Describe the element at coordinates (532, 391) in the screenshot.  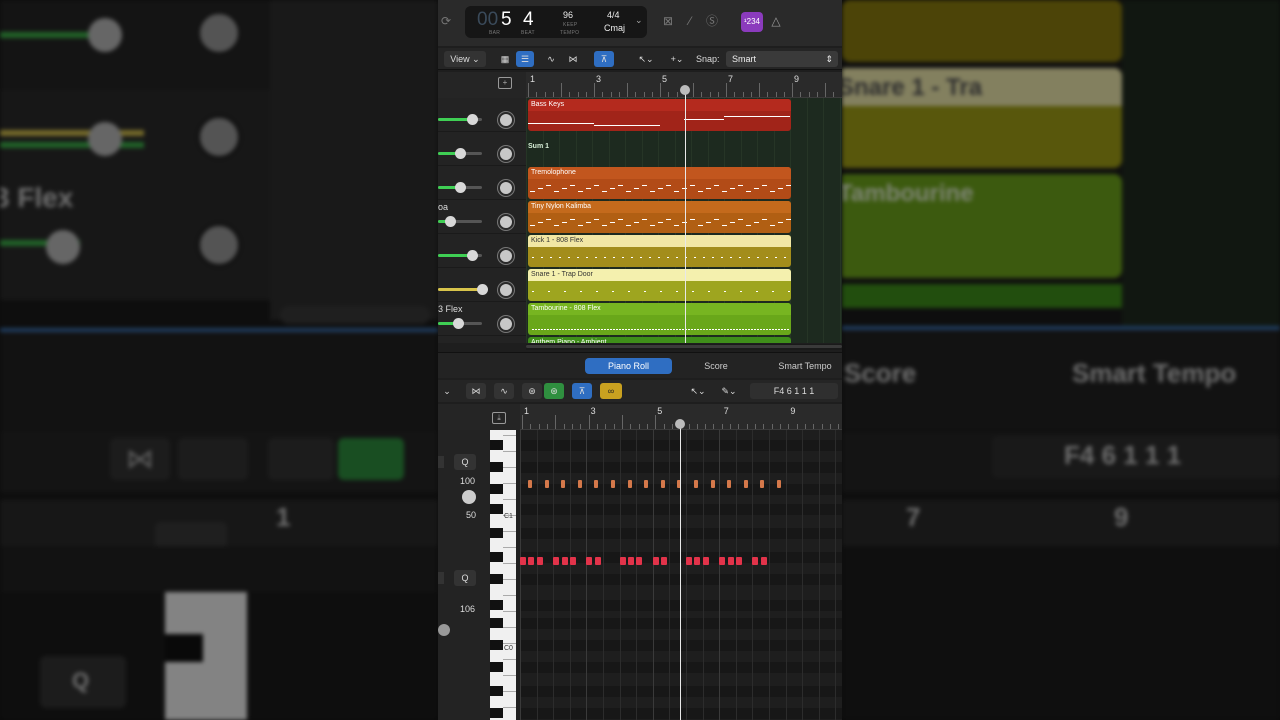
I see `midi-in-icon: ⊛` at that location.